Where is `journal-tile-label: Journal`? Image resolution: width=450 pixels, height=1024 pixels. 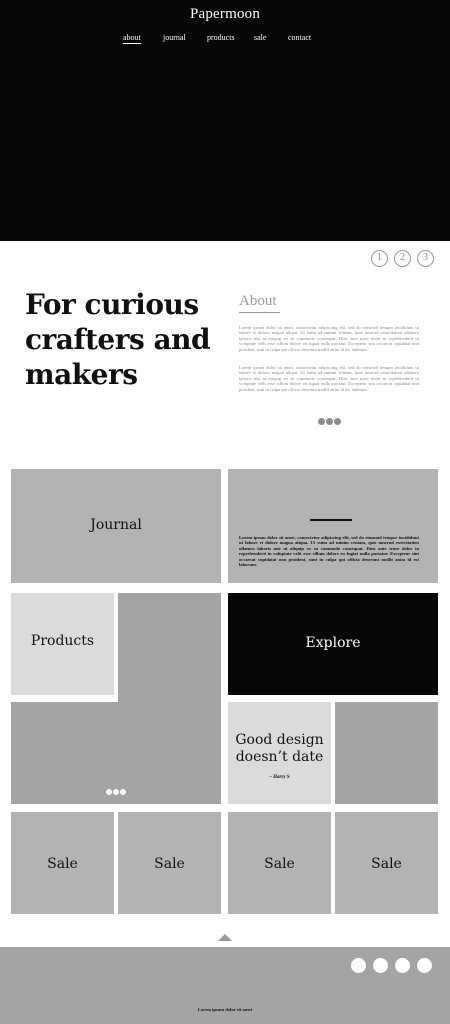 journal-tile-label: Journal is located at coordinates (116, 525).